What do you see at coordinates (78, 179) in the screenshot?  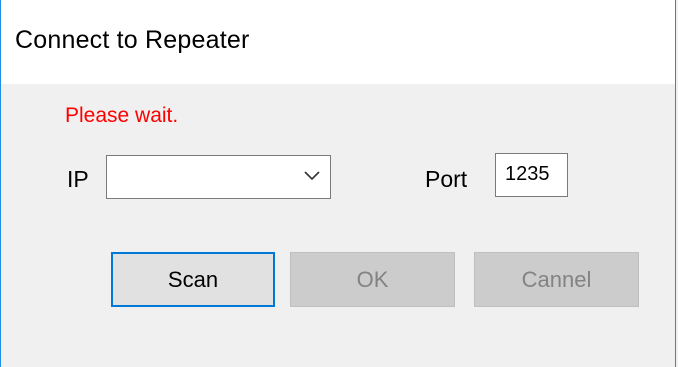 I see `ip-label: IP` at bounding box center [78, 179].